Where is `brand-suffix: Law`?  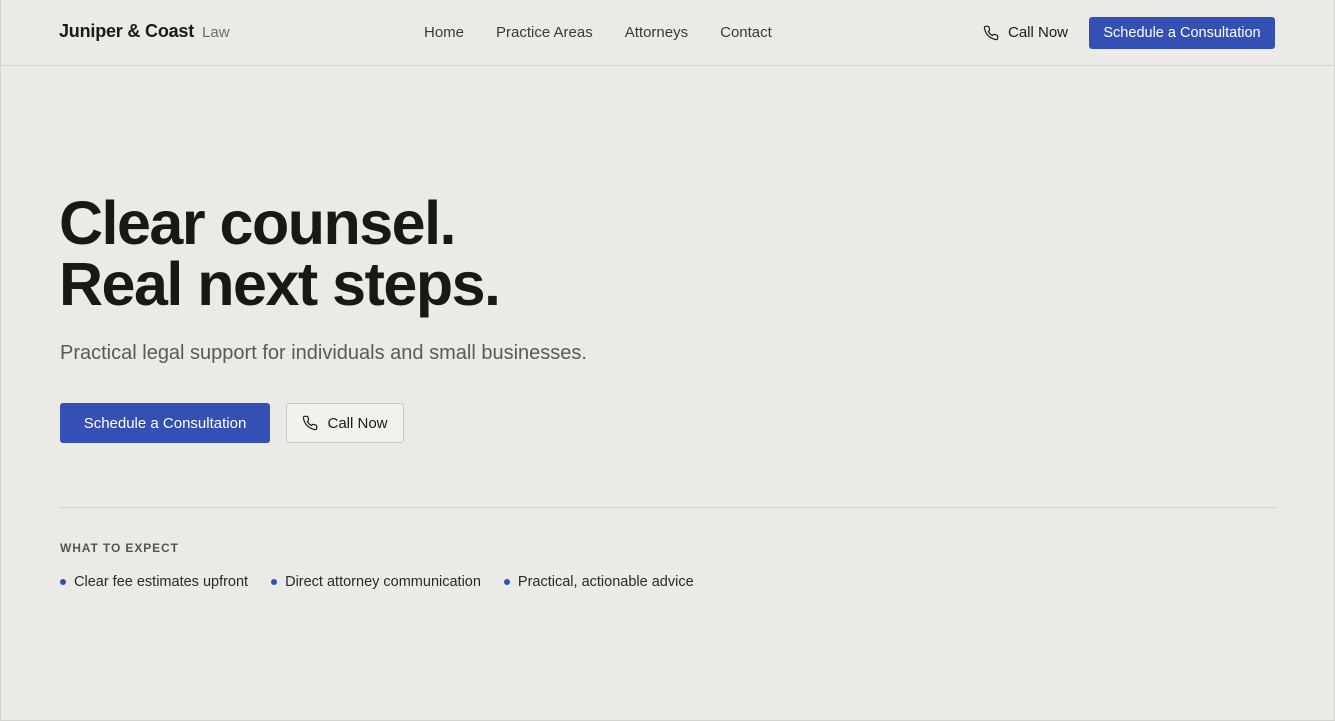
brand-suffix: Law is located at coordinates (216, 32).